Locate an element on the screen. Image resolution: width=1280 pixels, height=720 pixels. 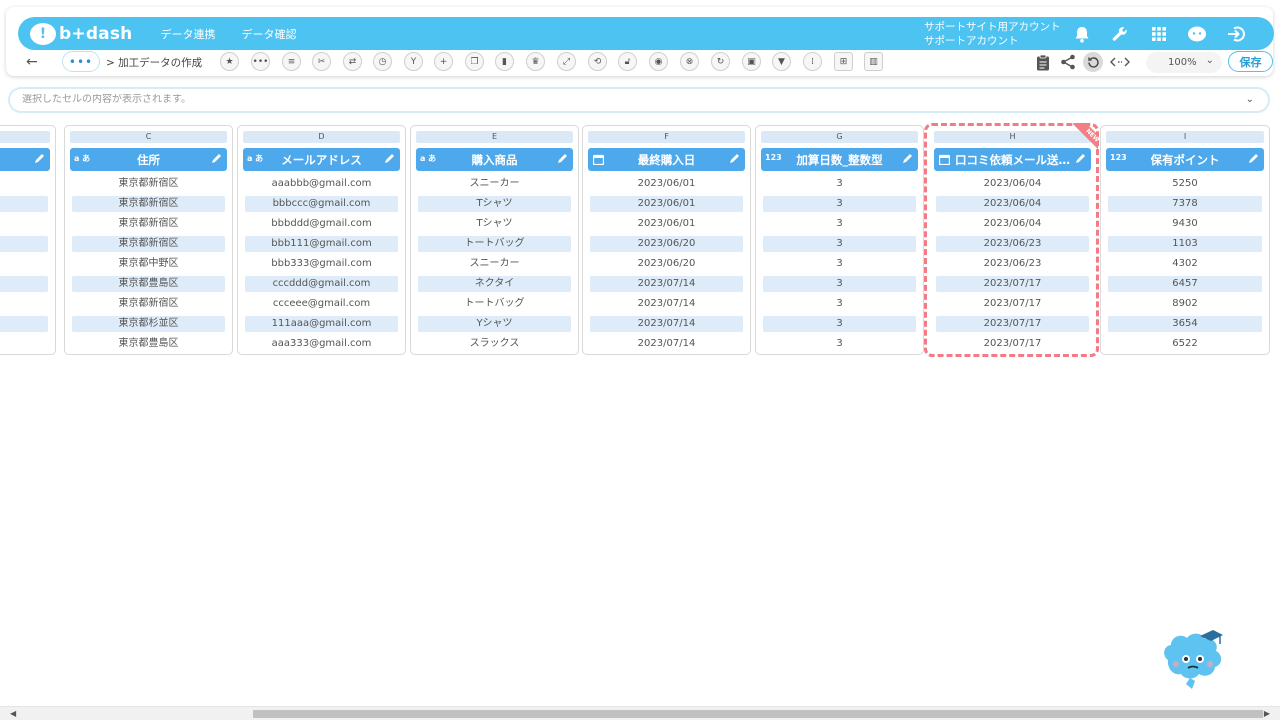
table-tool-icon: ⊞ is located at coordinates (843, 61).